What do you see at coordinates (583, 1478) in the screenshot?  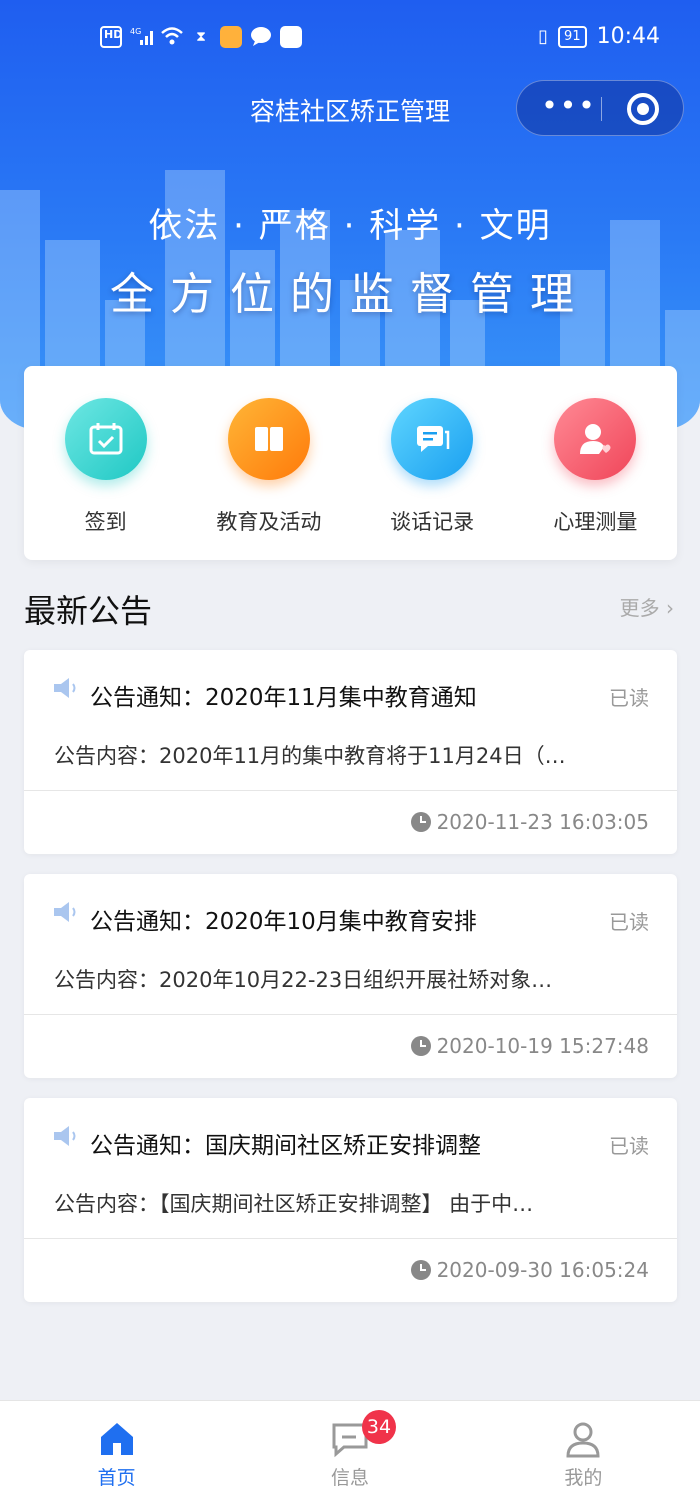 I see `tab-label: 我的` at bounding box center [583, 1478].